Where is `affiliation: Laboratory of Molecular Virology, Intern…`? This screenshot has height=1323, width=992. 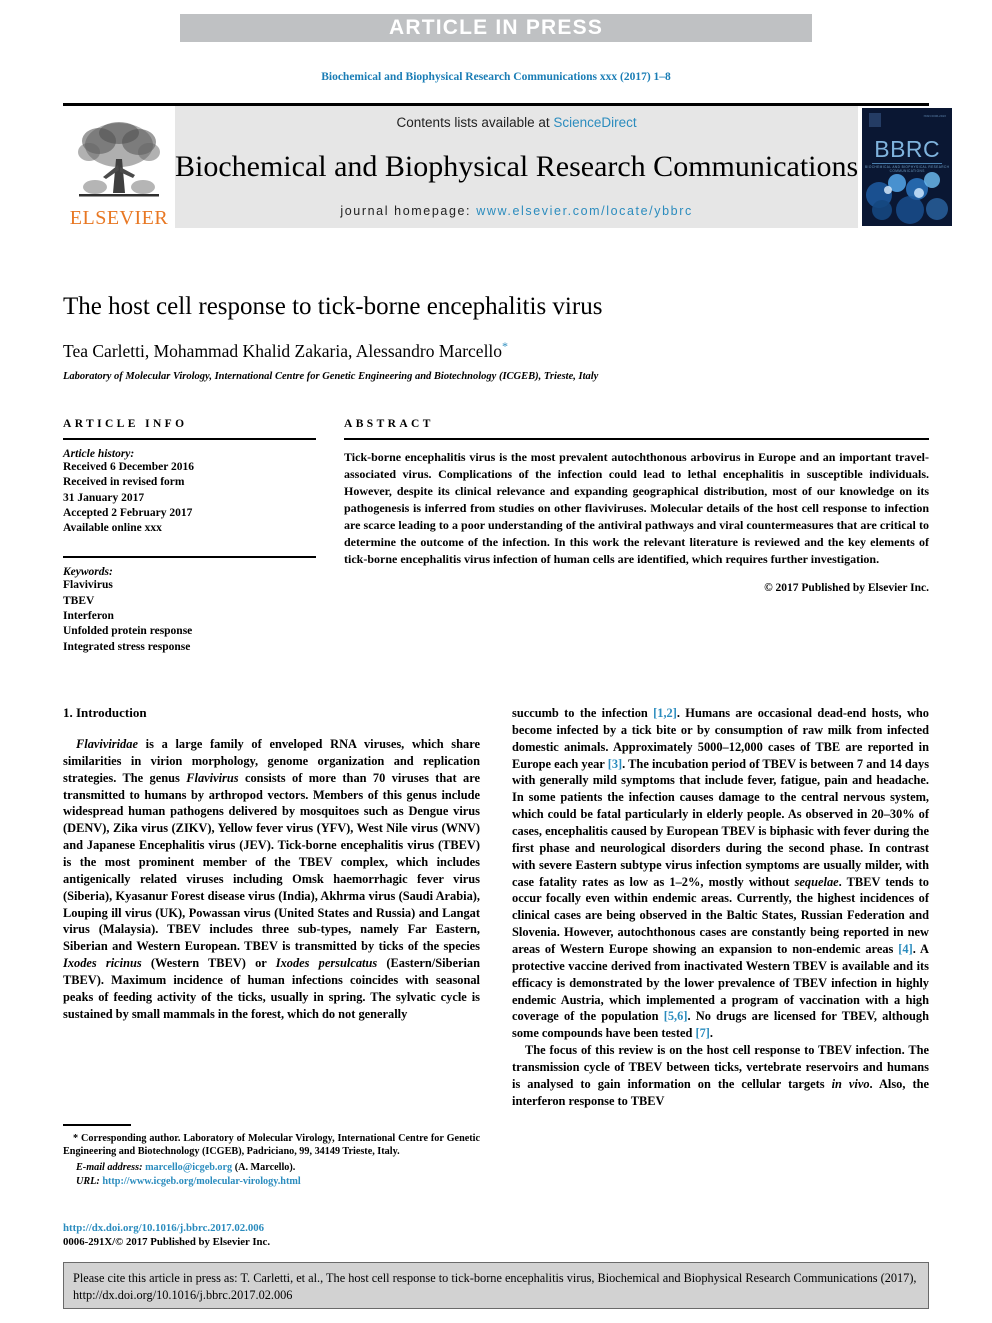
affiliation: Laboratory of Molecular Virology, Intern… is located at coordinates (331, 376).